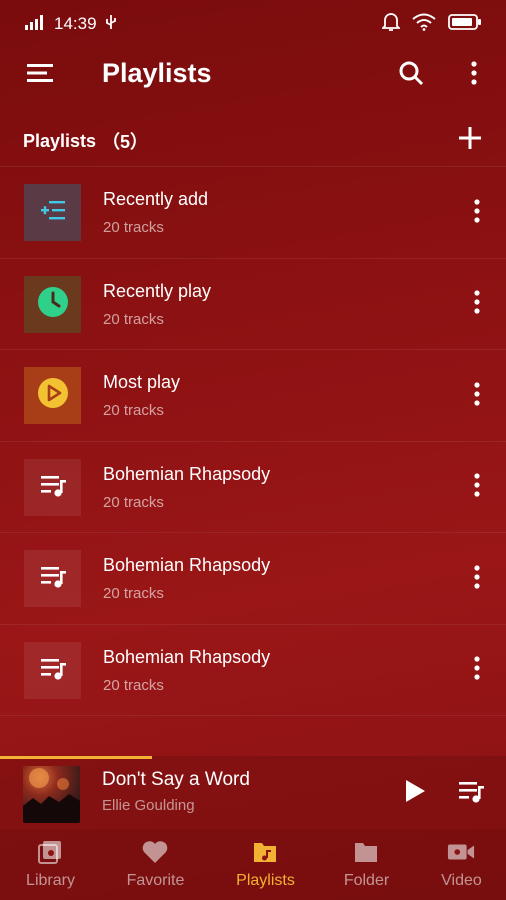 This screenshot has width=506, height=900. I want to click on queue-icon, so click(471, 793).